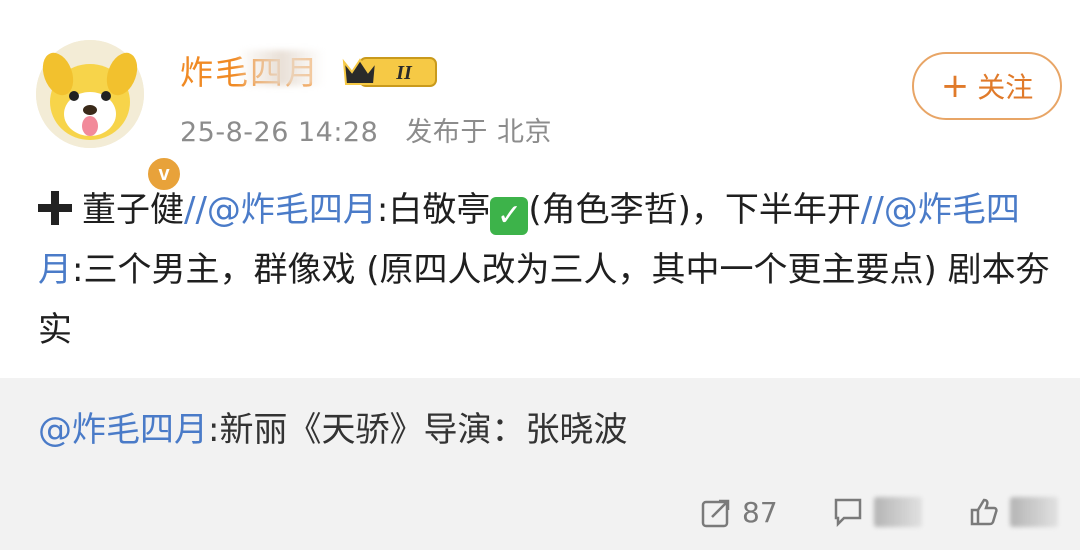 The image size is (1080, 550). What do you see at coordinates (280, 210) in the screenshot?
I see `body-mention-1: //@炸毛四月` at bounding box center [280, 210].